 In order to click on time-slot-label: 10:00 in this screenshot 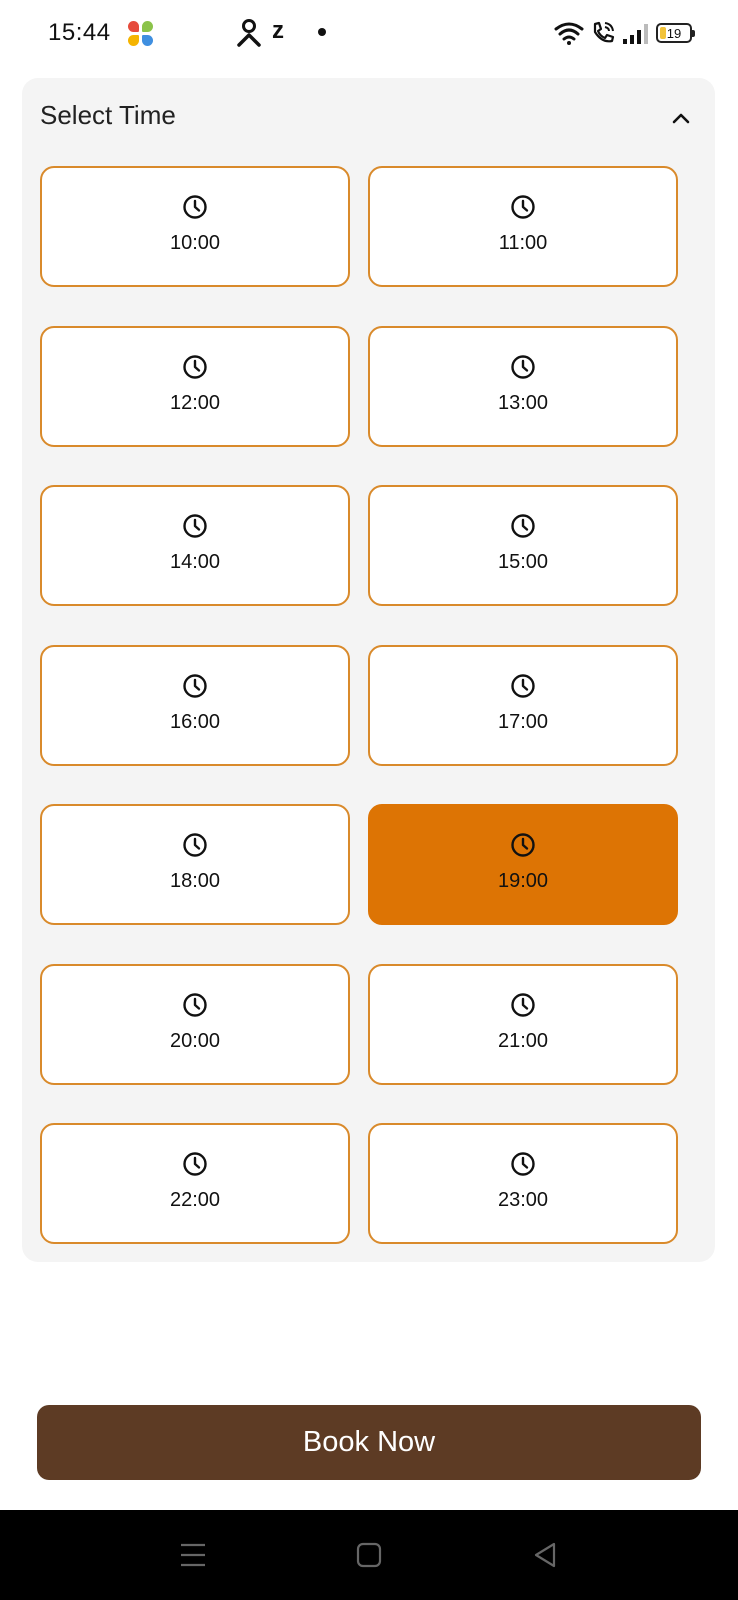, I will do `click(195, 243)`.